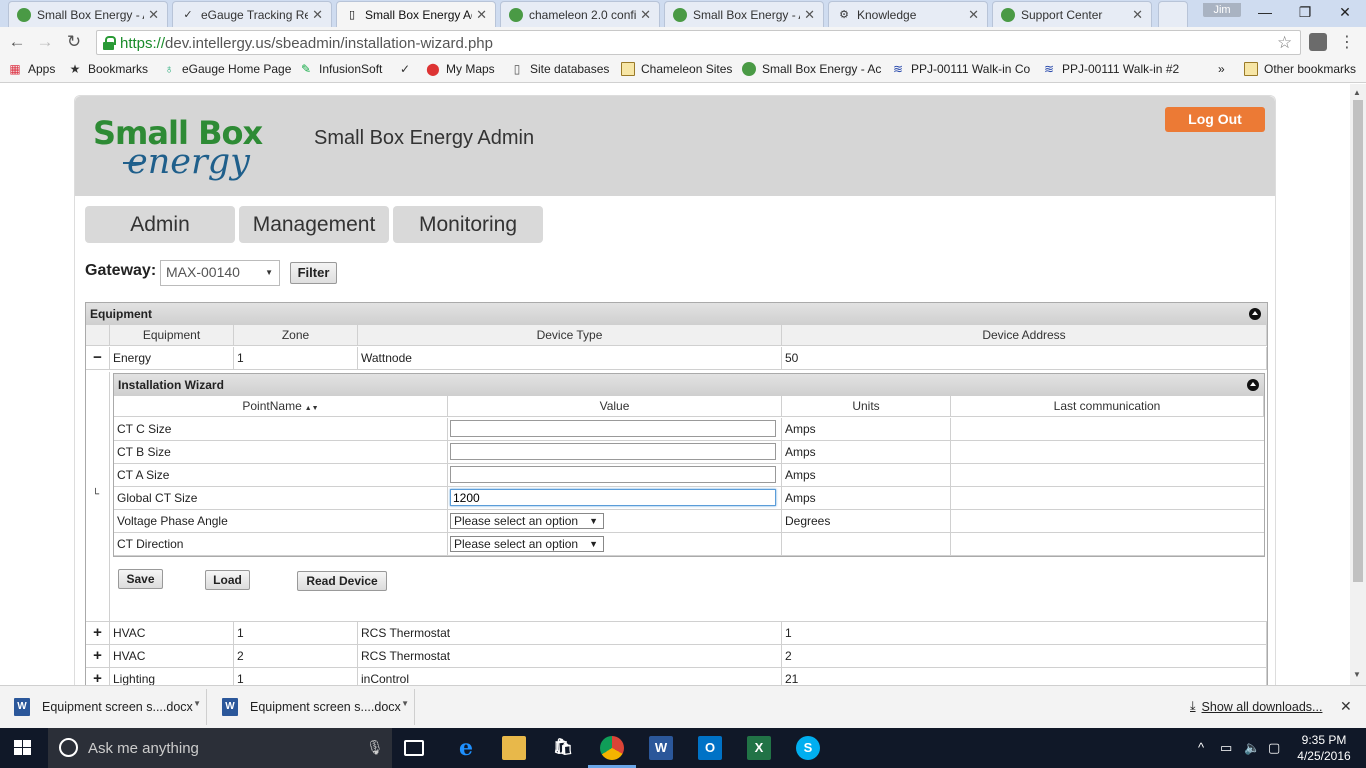 This screenshot has width=1366, height=768. Describe the element at coordinates (615, 406) in the screenshot. I see `column-header-value: Value` at that location.